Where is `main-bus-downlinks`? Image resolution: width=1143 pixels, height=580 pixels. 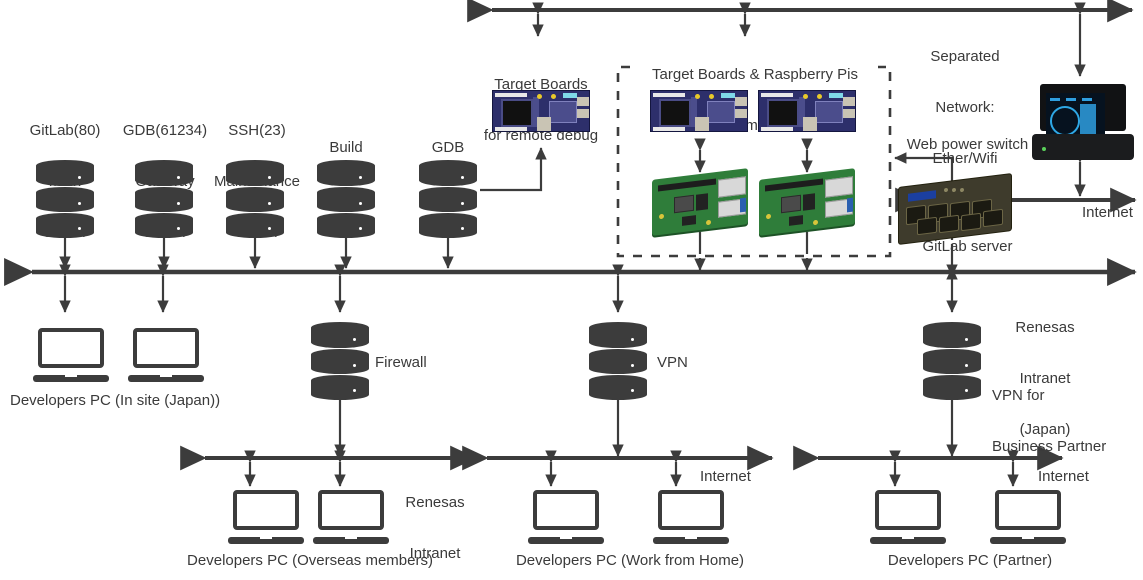 main-bus-downlinks is located at coordinates (508, 288).